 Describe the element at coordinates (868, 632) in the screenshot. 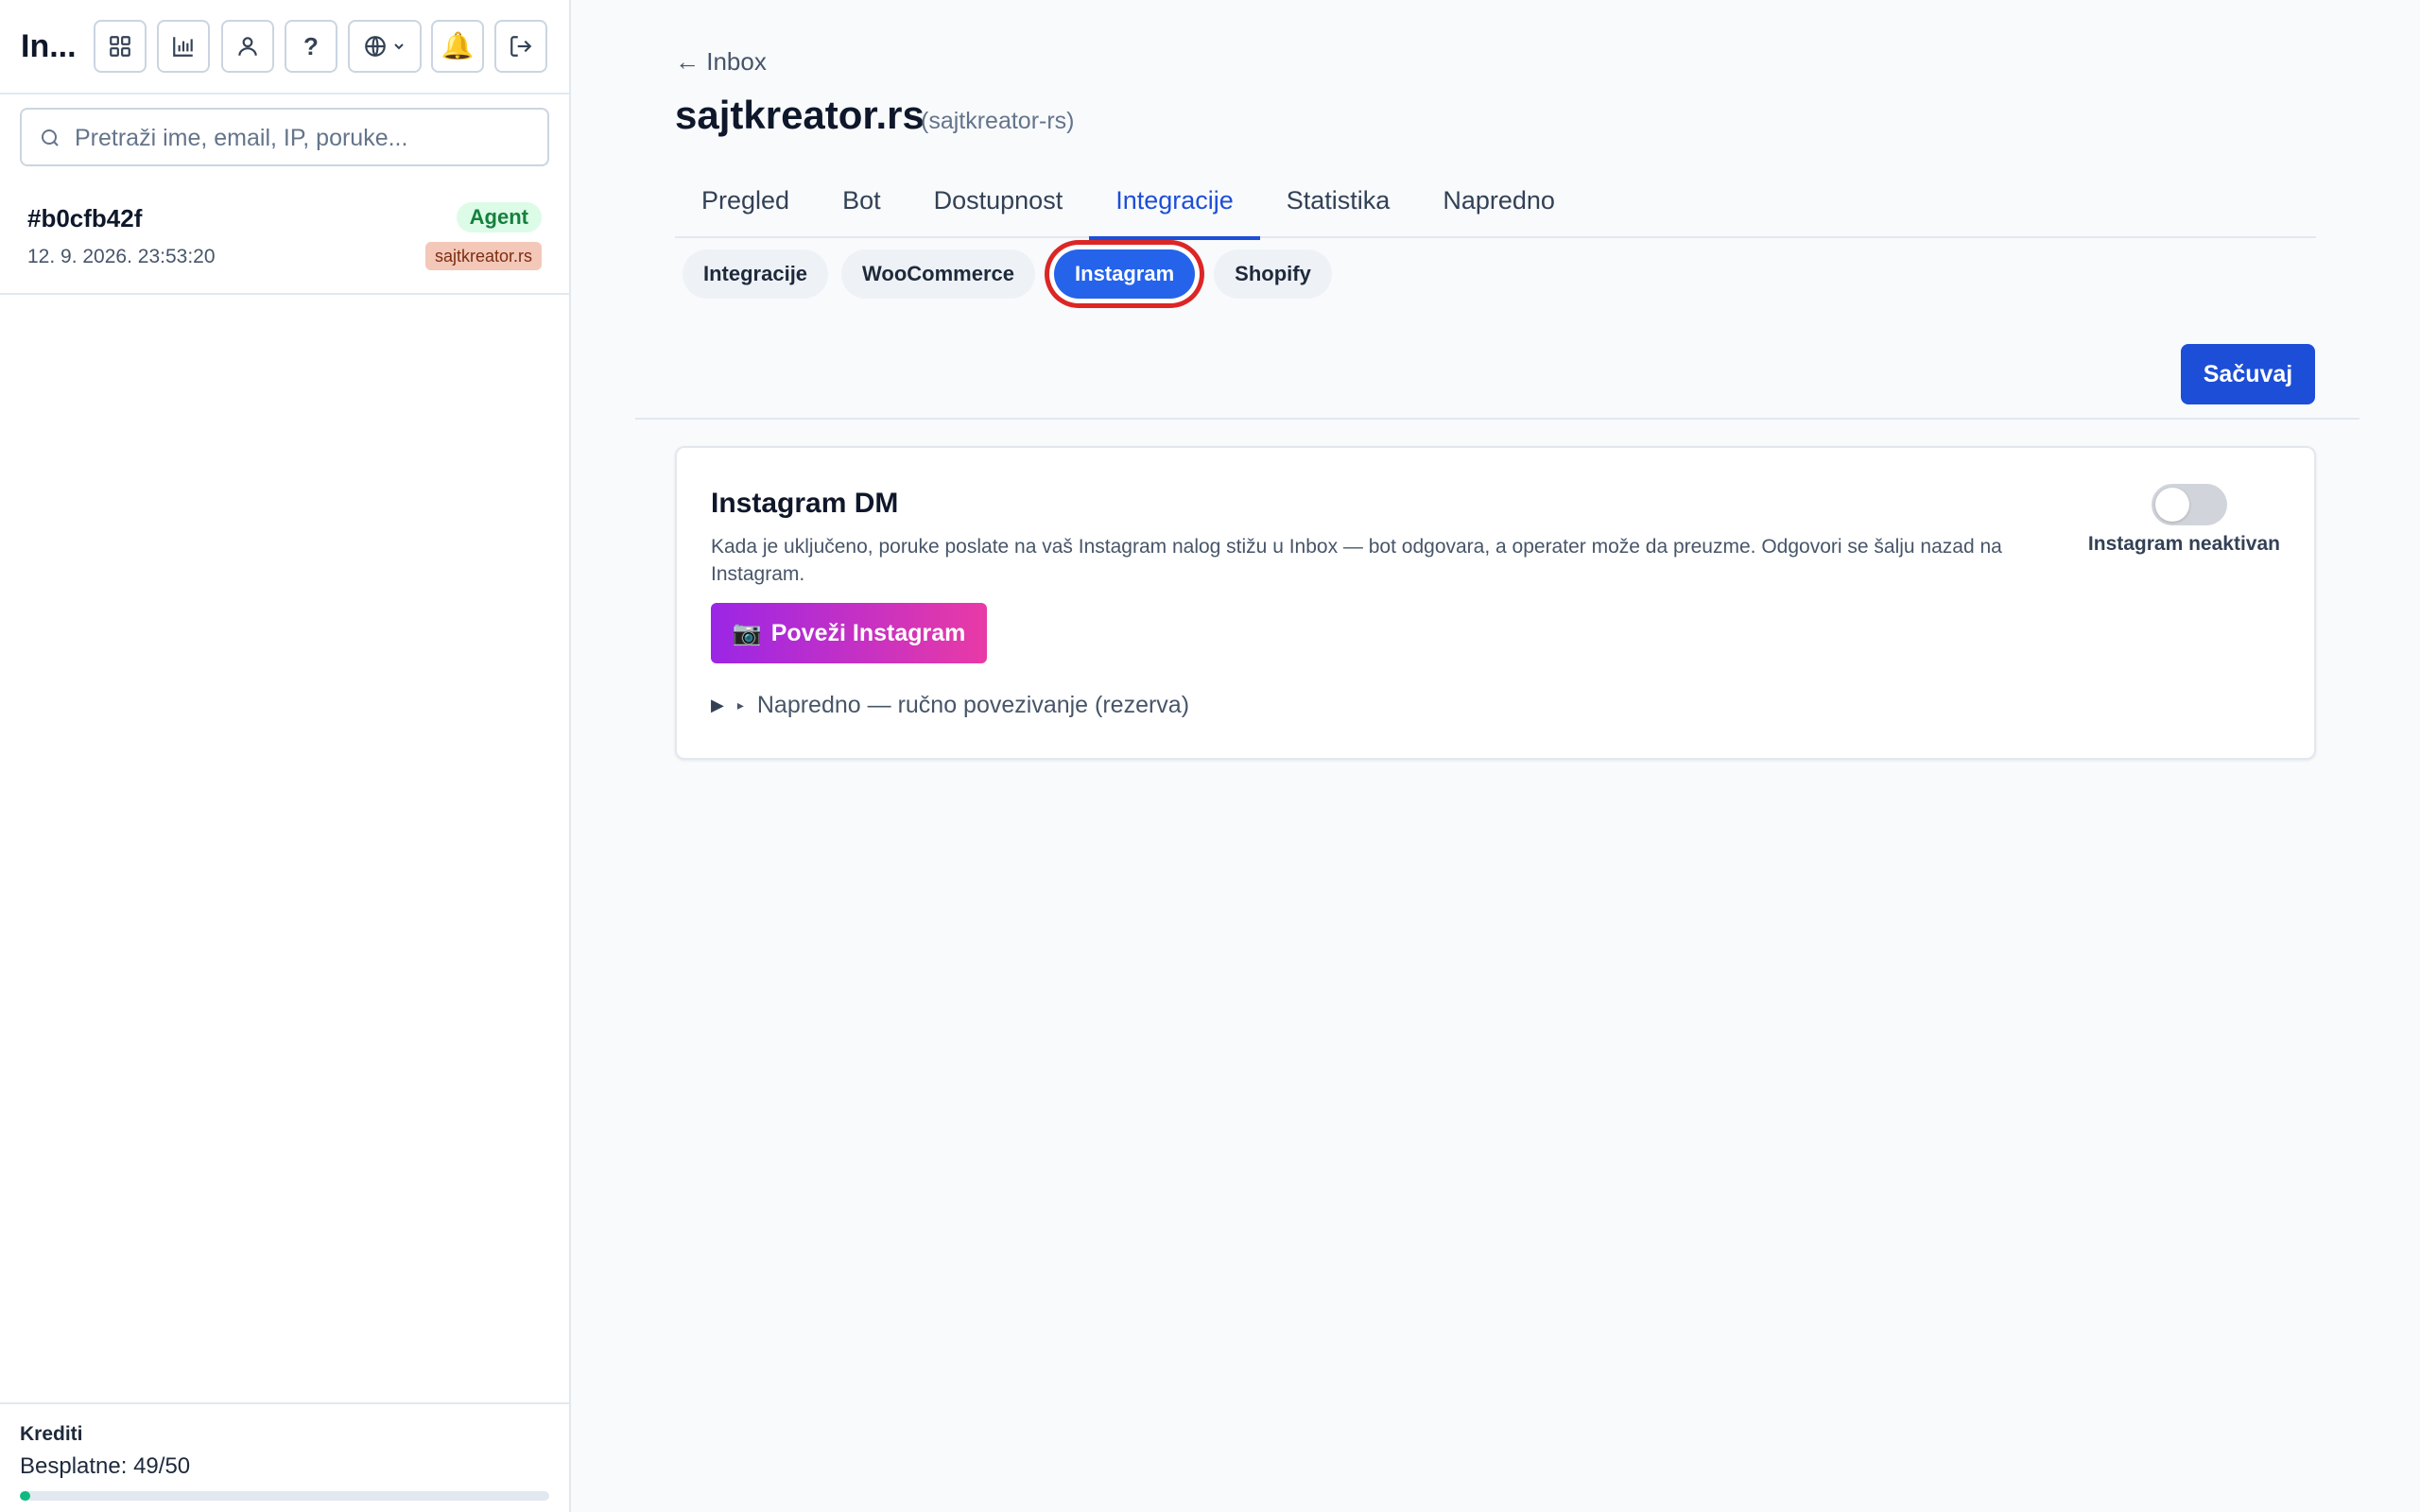

I see `connect-instagram-label: Poveži Instagram` at that location.